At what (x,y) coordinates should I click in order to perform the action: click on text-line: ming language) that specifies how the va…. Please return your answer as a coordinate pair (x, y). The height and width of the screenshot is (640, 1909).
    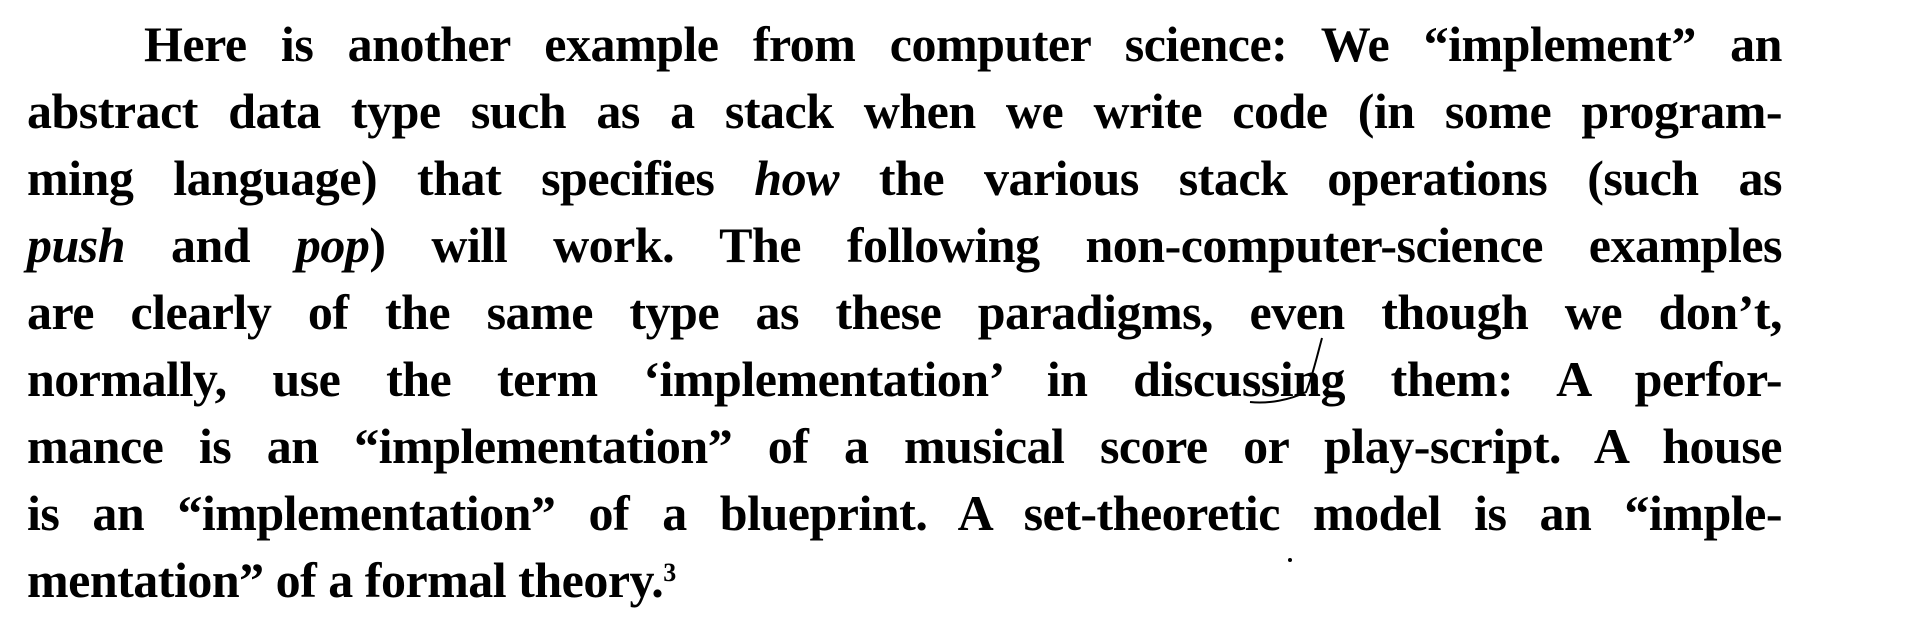
    Looking at the image, I should click on (905, 178).